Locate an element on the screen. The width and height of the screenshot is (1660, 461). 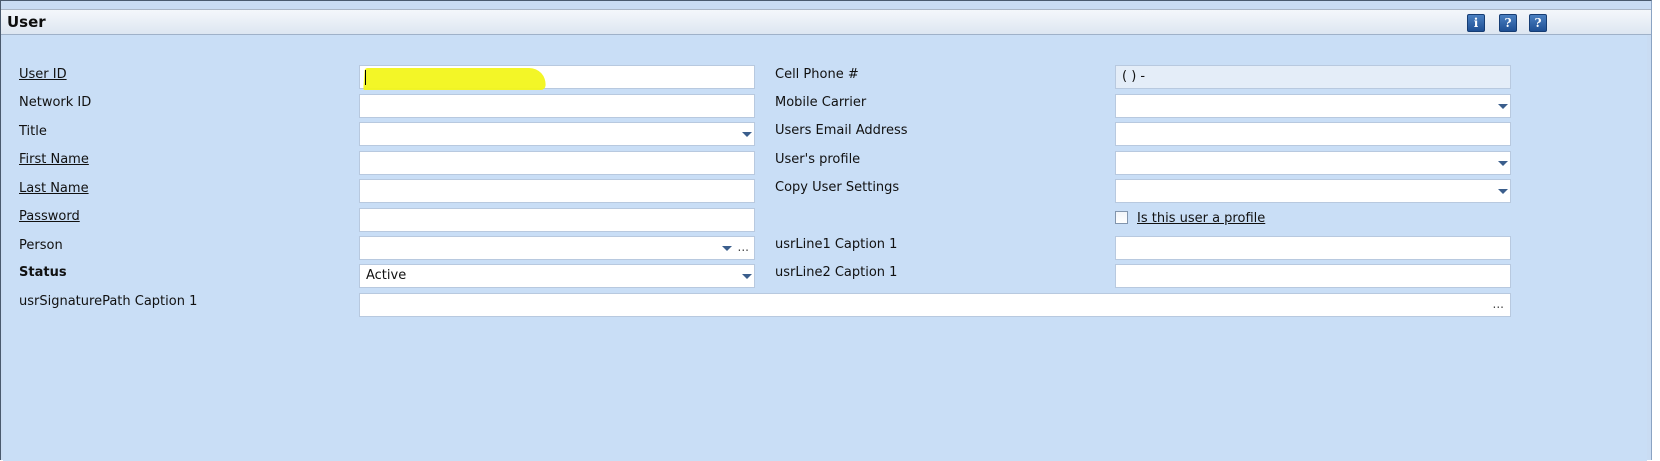
status-select: Active is located at coordinates (557, 276).